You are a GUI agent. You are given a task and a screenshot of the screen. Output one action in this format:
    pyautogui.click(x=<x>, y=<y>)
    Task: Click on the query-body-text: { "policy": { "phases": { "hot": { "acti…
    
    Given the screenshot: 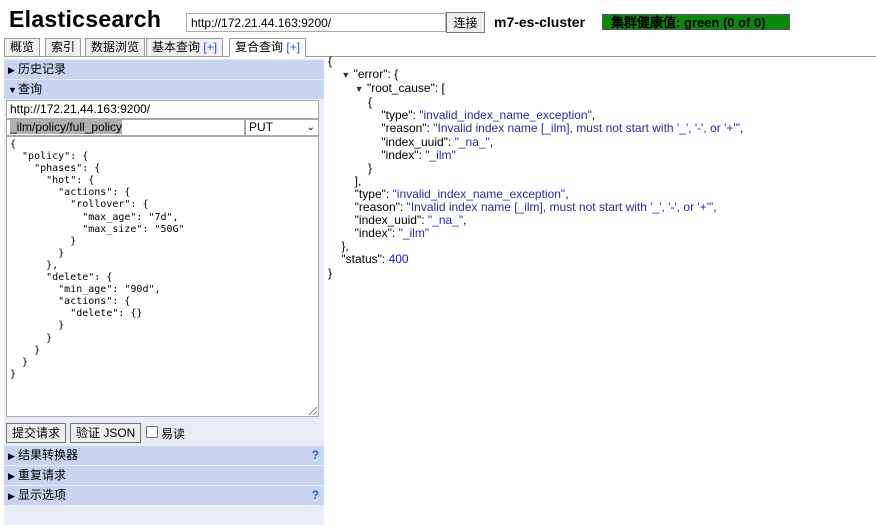 What is the action you would take?
    pyautogui.click(x=97, y=259)
    